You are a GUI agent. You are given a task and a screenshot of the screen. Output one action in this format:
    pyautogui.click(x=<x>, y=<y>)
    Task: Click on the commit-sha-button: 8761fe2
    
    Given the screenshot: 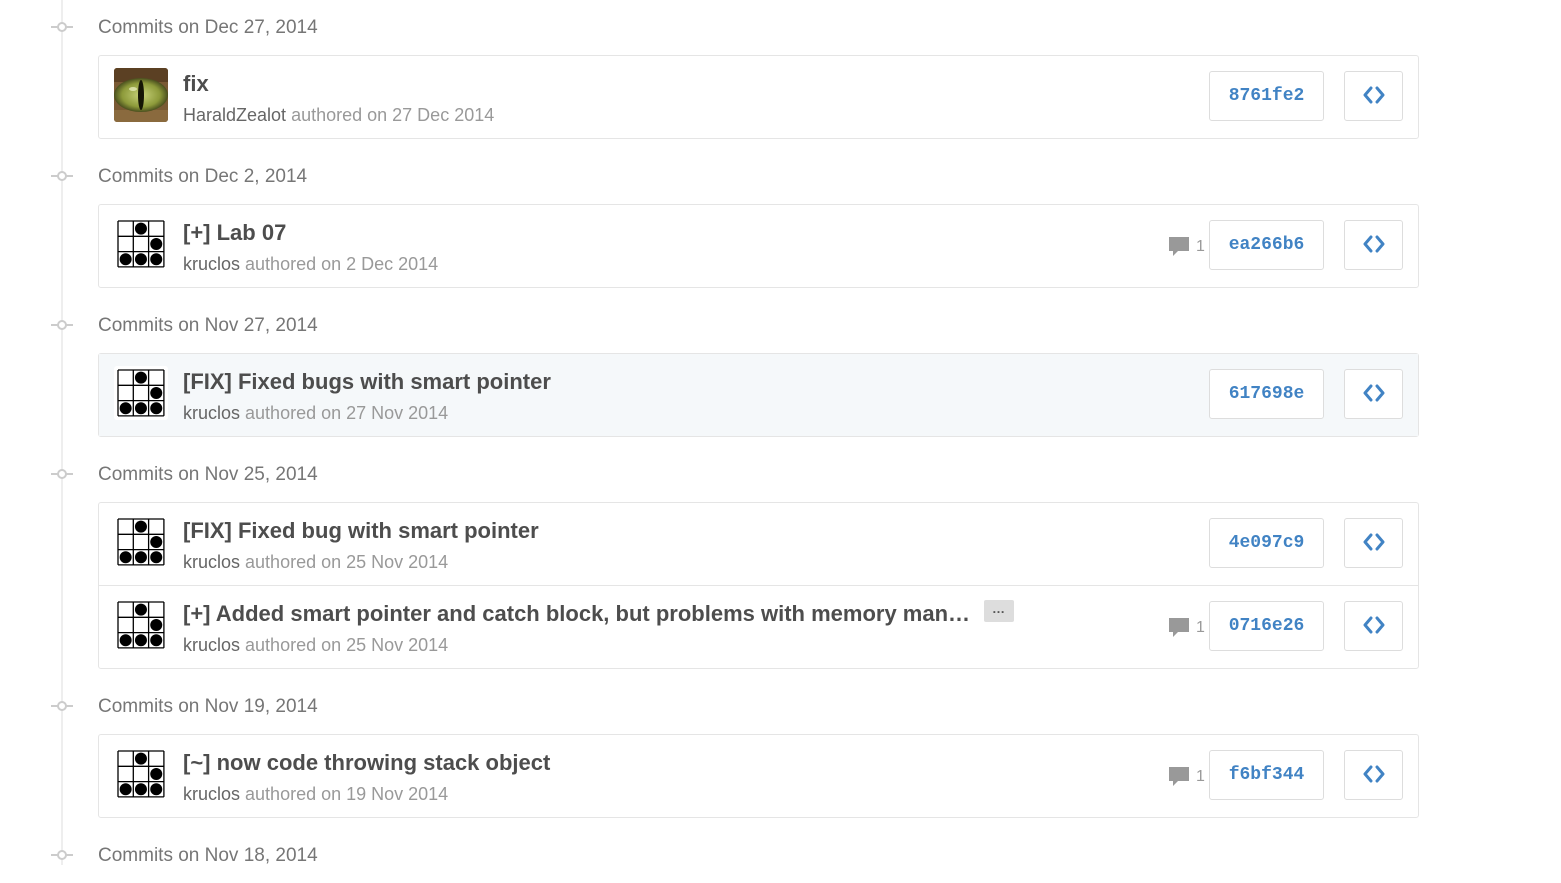 What is the action you would take?
    pyautogui.click(x=1266, y=96)
    